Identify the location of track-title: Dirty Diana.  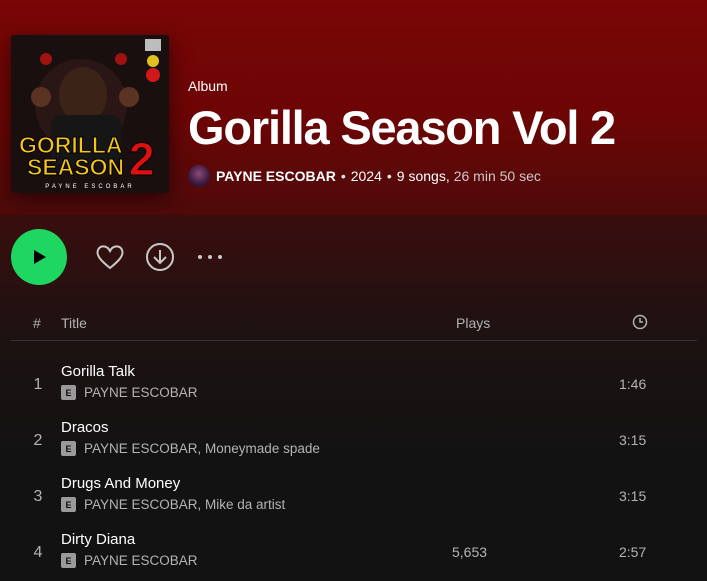
(98, 539).